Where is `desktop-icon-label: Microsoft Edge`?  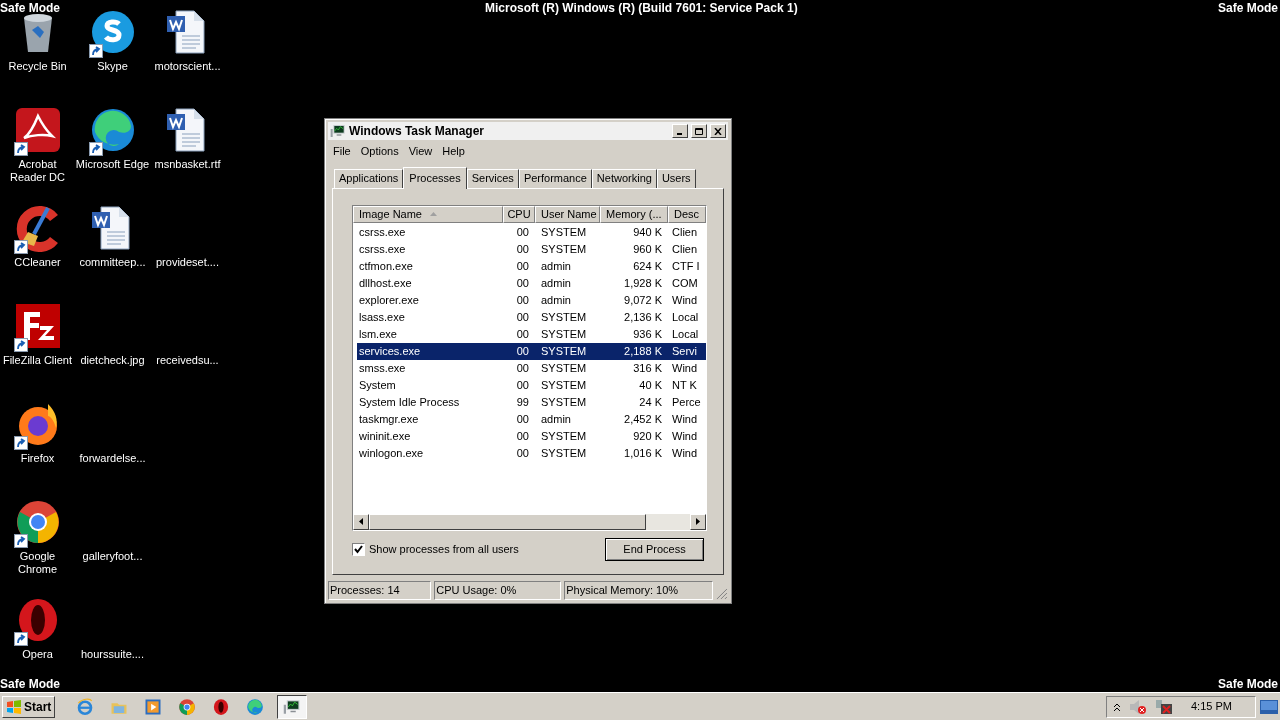 desktop-icon-label: Microsoft Edge is located at coordinates (112, 164).